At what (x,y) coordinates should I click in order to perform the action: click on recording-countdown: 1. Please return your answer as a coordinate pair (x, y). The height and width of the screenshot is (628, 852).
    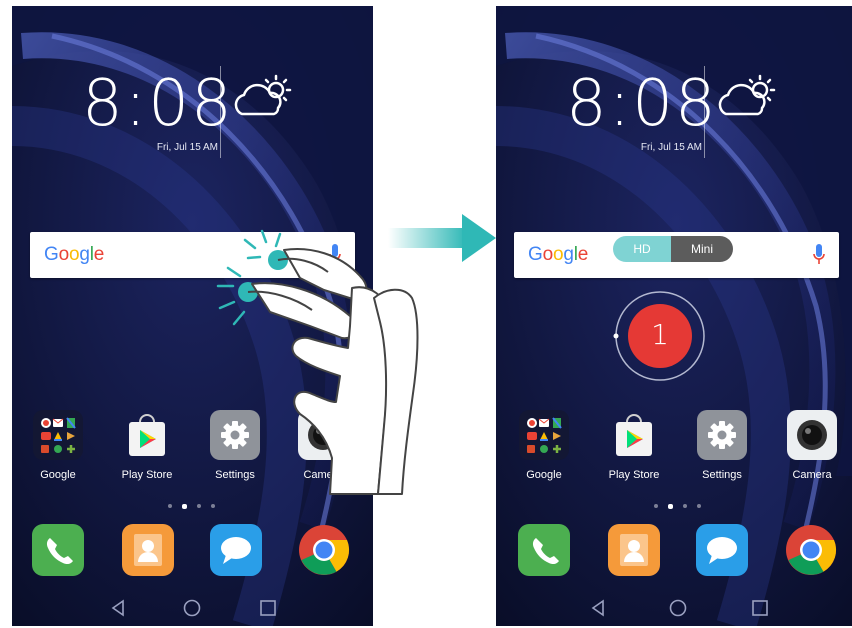
    Looking at the image, I should click on (660, 336).